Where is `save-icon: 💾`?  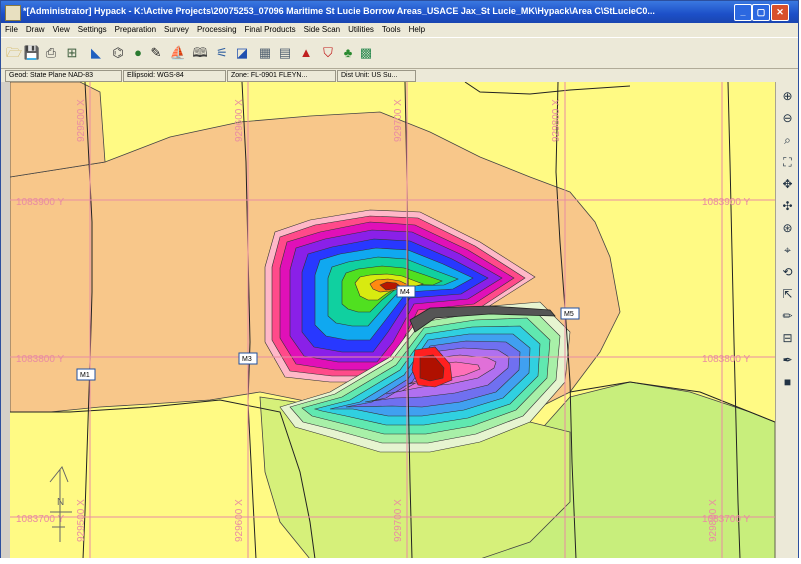 save-icon: 💾 is located at coordinates (32, 53).